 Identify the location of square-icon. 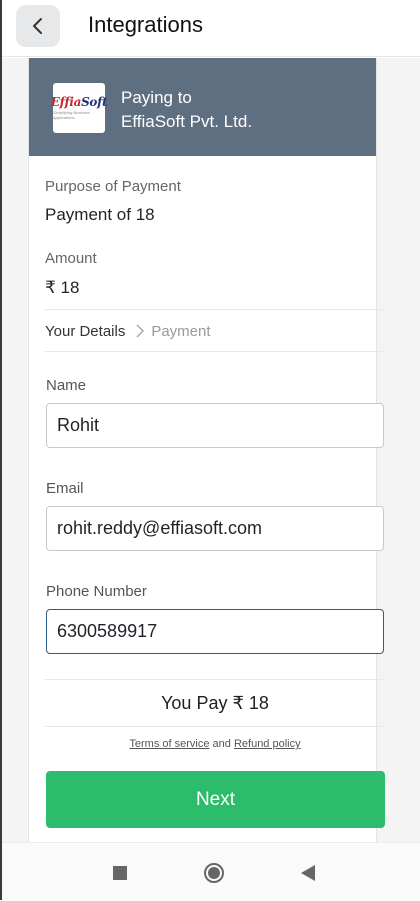
(120, 873).